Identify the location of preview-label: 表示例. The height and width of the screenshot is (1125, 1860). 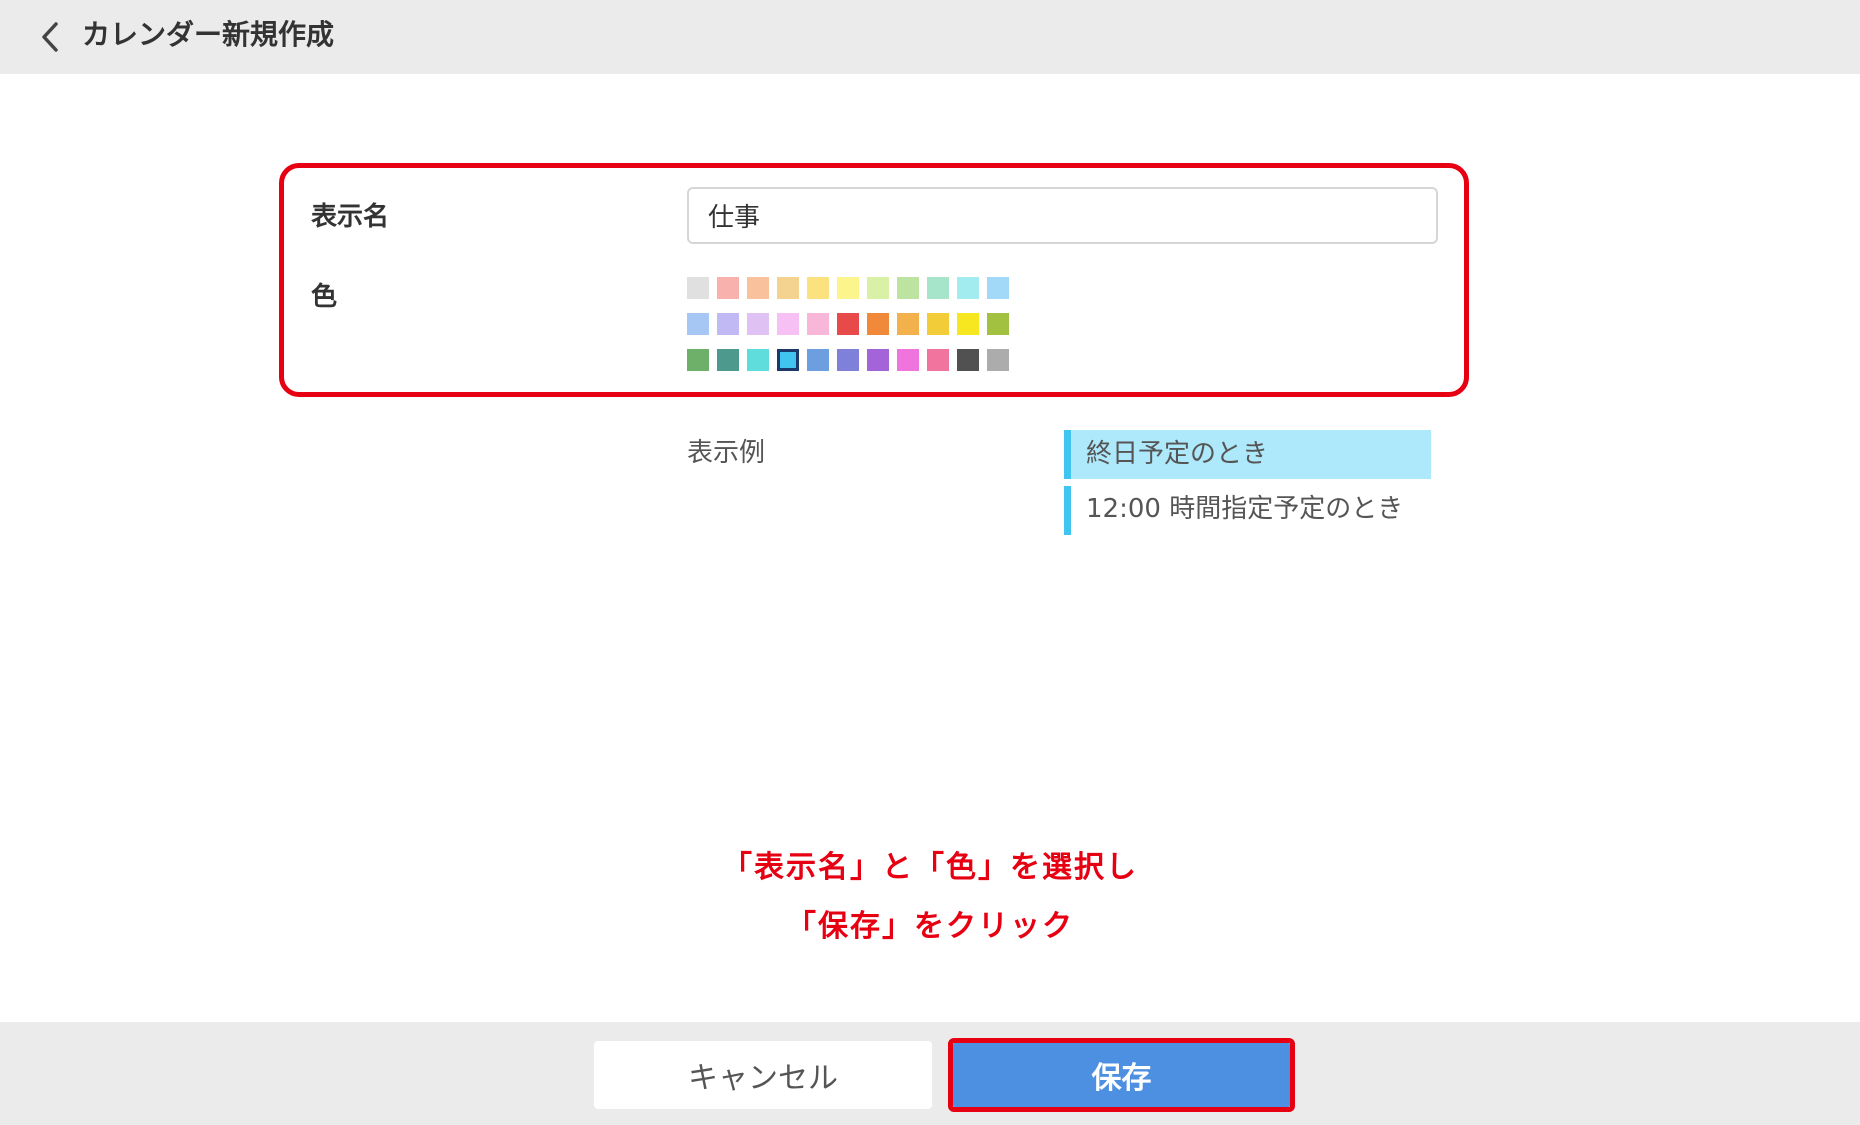
(726, 453).